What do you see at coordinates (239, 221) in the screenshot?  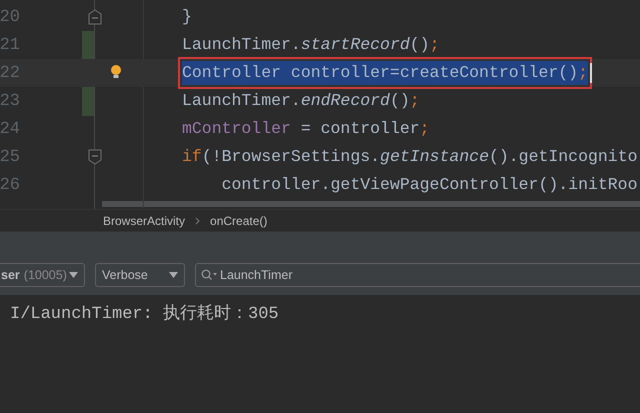 I see `breadcrumb-item: onCreate()` at bounding box center [239, 221].